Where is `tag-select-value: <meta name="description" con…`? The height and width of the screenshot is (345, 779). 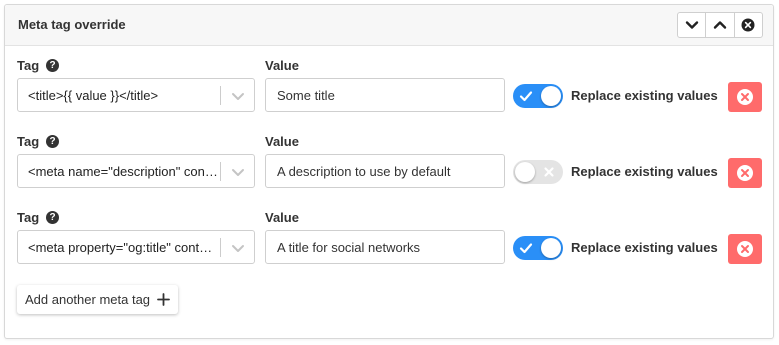 tag-select-value: <meta name="description" con… is located at coordinates (123, 171).